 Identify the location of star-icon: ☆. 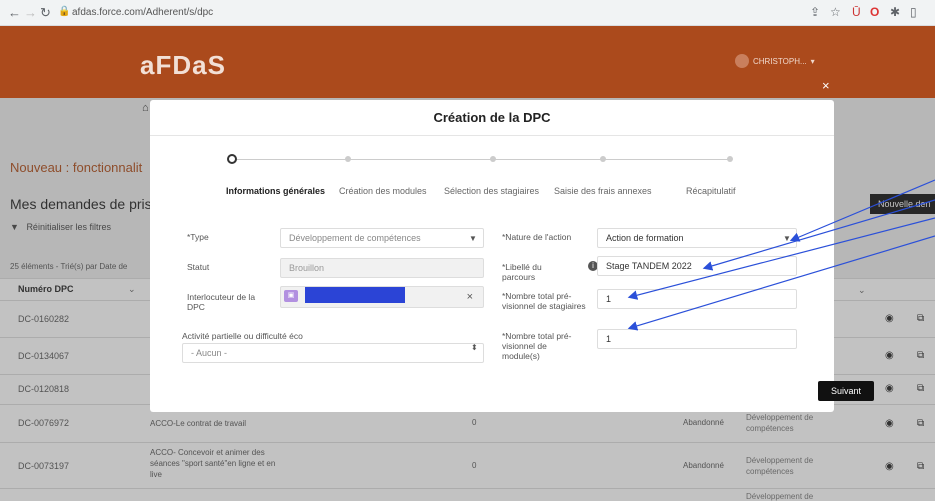
(835, 12).